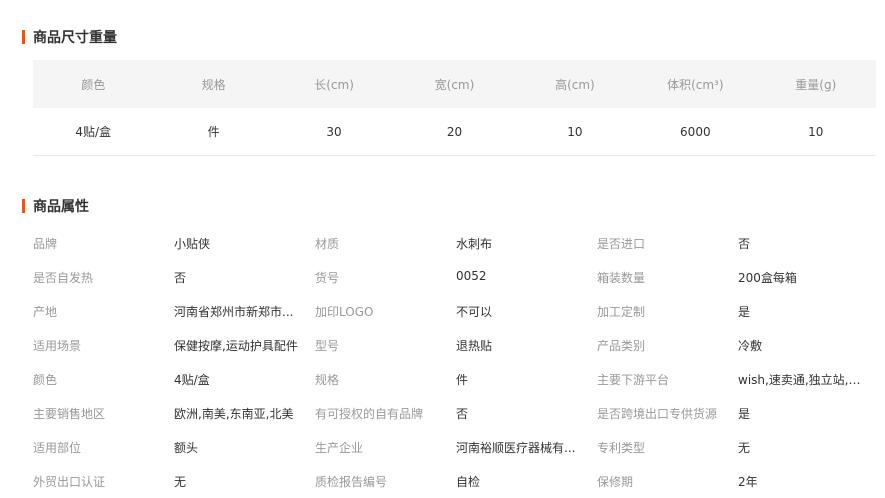  What do you see at coordinates (45, 243) in the screenshot?
I see `attribute-key: 品牌` at bounding box center [45, 243].